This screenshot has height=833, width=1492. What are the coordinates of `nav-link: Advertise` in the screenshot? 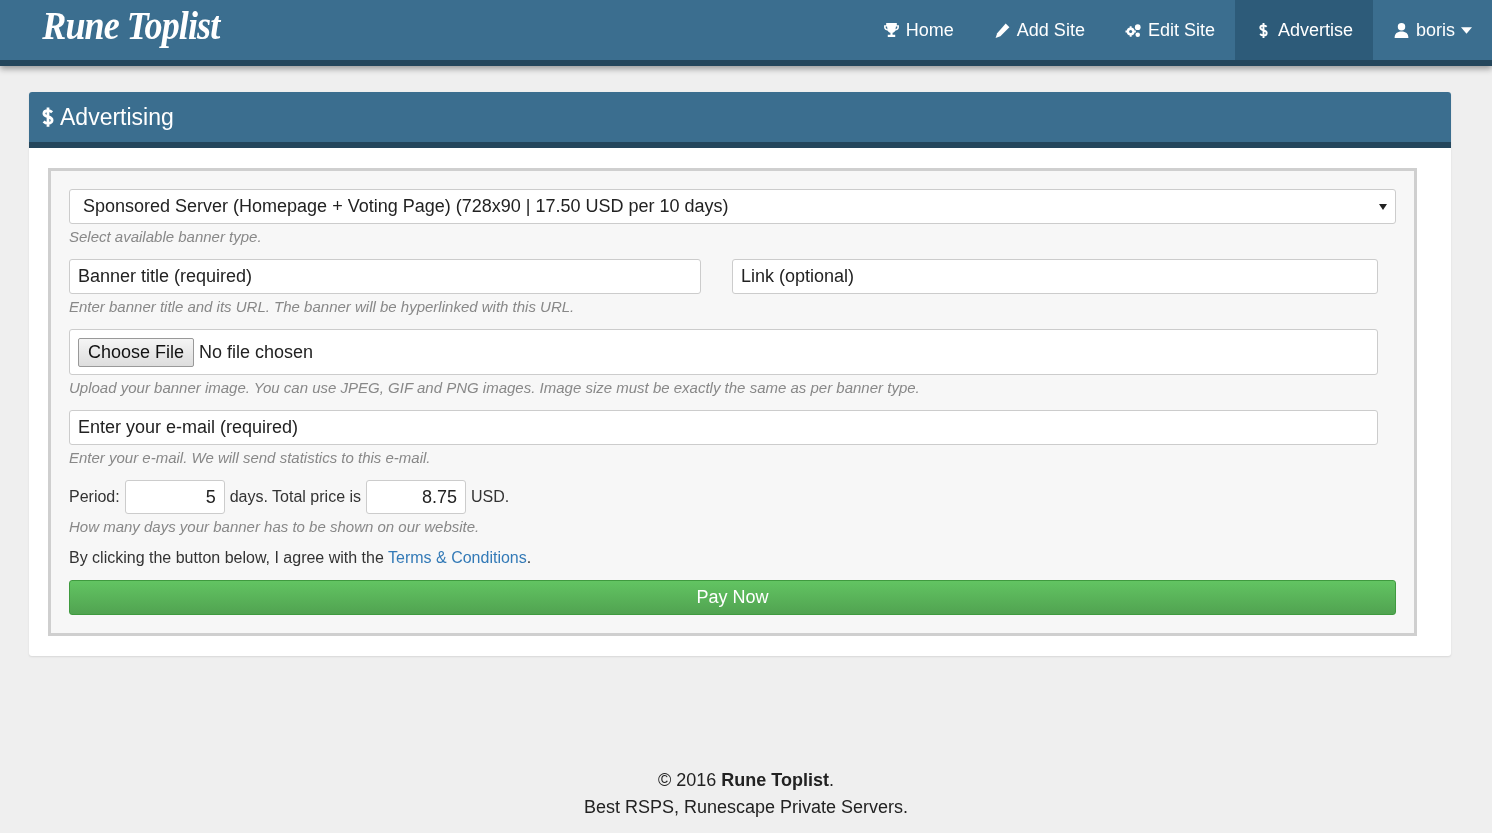 It's located at (1303, 30).